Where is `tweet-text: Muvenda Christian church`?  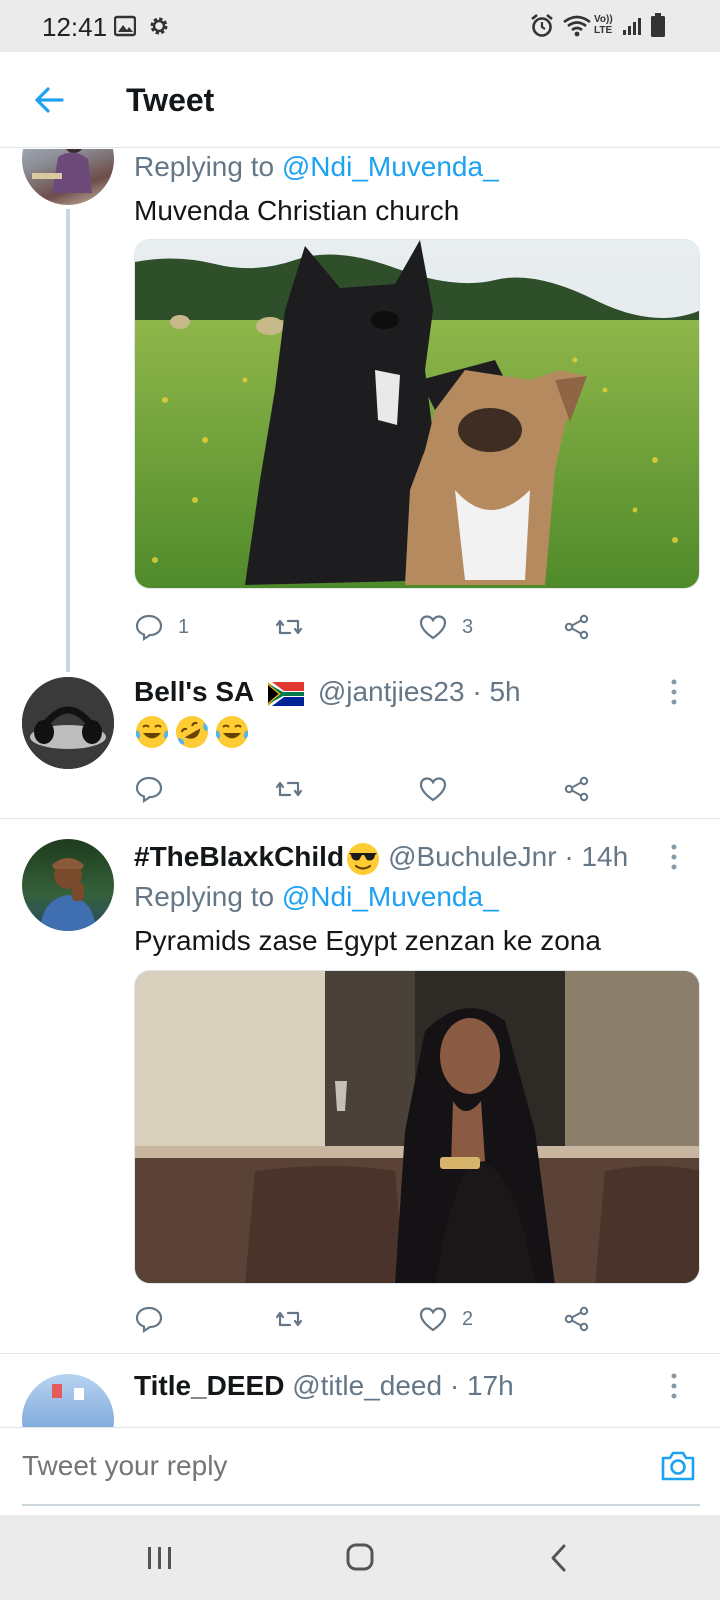 tweet-text: Muvenda Christian church is located at coordinates (297, 210).